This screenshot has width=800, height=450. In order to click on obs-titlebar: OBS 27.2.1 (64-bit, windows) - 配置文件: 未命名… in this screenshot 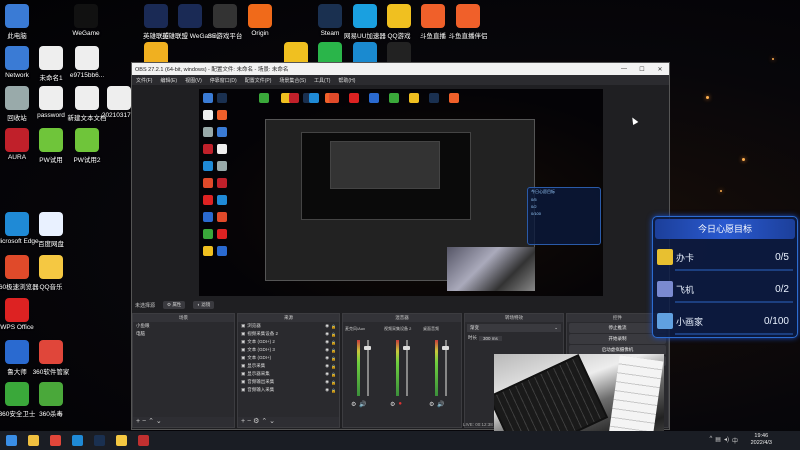, I will do `click(400, 69)`.